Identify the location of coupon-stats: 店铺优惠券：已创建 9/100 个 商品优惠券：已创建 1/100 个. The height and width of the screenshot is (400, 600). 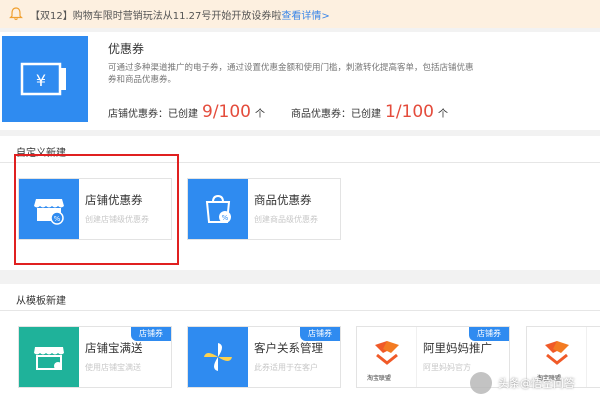
(278, 112).